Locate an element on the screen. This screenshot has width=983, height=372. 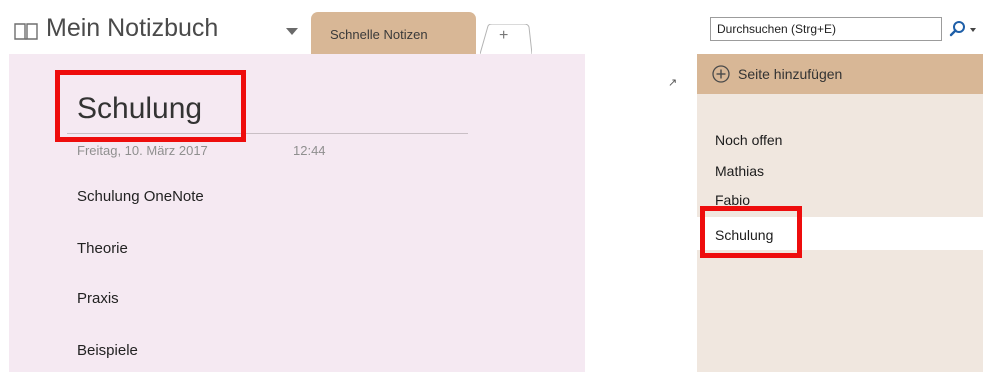
expand-arrow-icon: ↗ is located at coordinates (672, 82).